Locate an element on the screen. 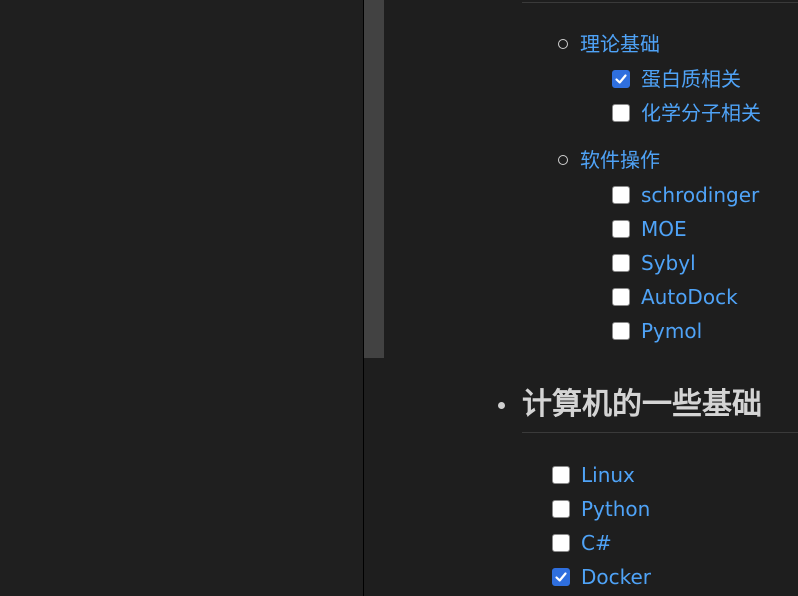 Image resolution: width=798 pixels, height=596 pixels. task-item: Pymol is located at coordinates (657, 331).